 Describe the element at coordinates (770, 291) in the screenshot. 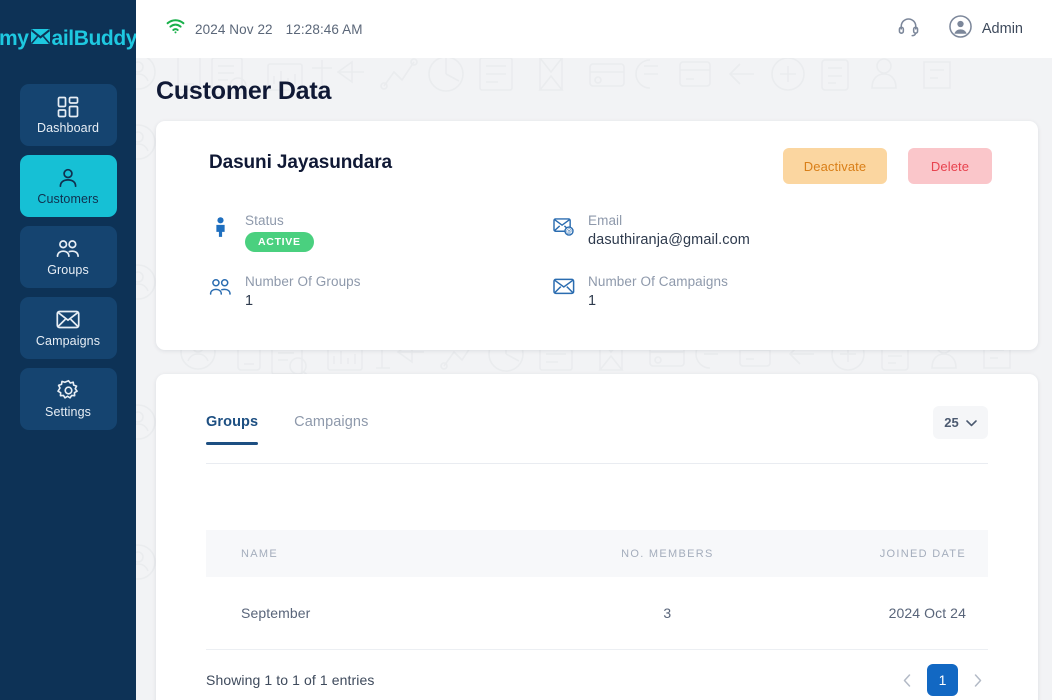

I see `info-field-campaigns: Number Of Campaigns 1` at that location.